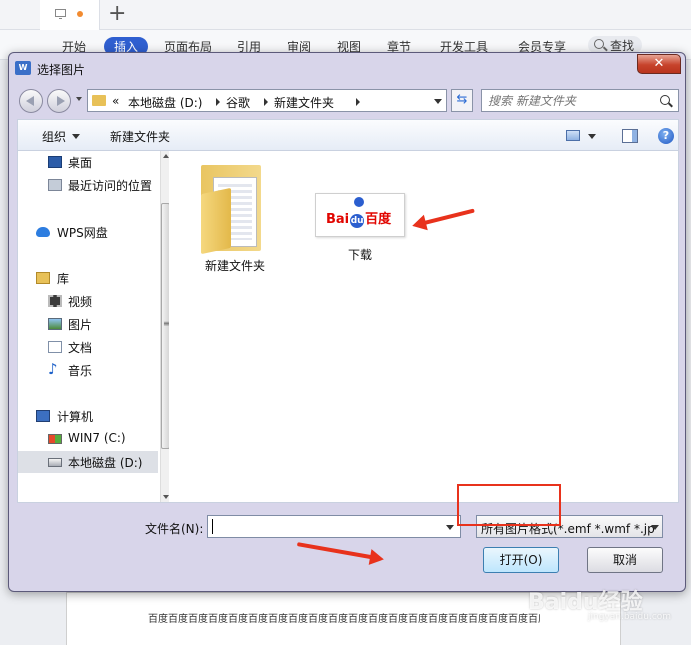 This screenshot has width=691, height=645. What do you see at coordinates (55, 369) in the screenshot?
I see `music-note-icon` at bounding box center [55, 369].